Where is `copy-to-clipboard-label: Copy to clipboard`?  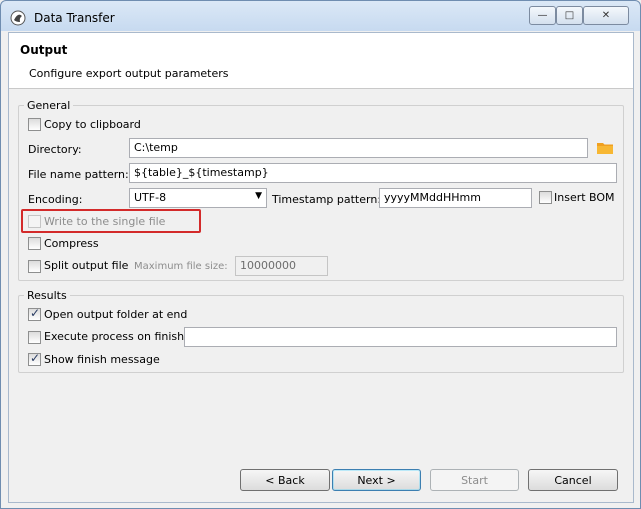
copy-to-clipboard-label: Copy to clipboard is located at coordinates (92, 124).